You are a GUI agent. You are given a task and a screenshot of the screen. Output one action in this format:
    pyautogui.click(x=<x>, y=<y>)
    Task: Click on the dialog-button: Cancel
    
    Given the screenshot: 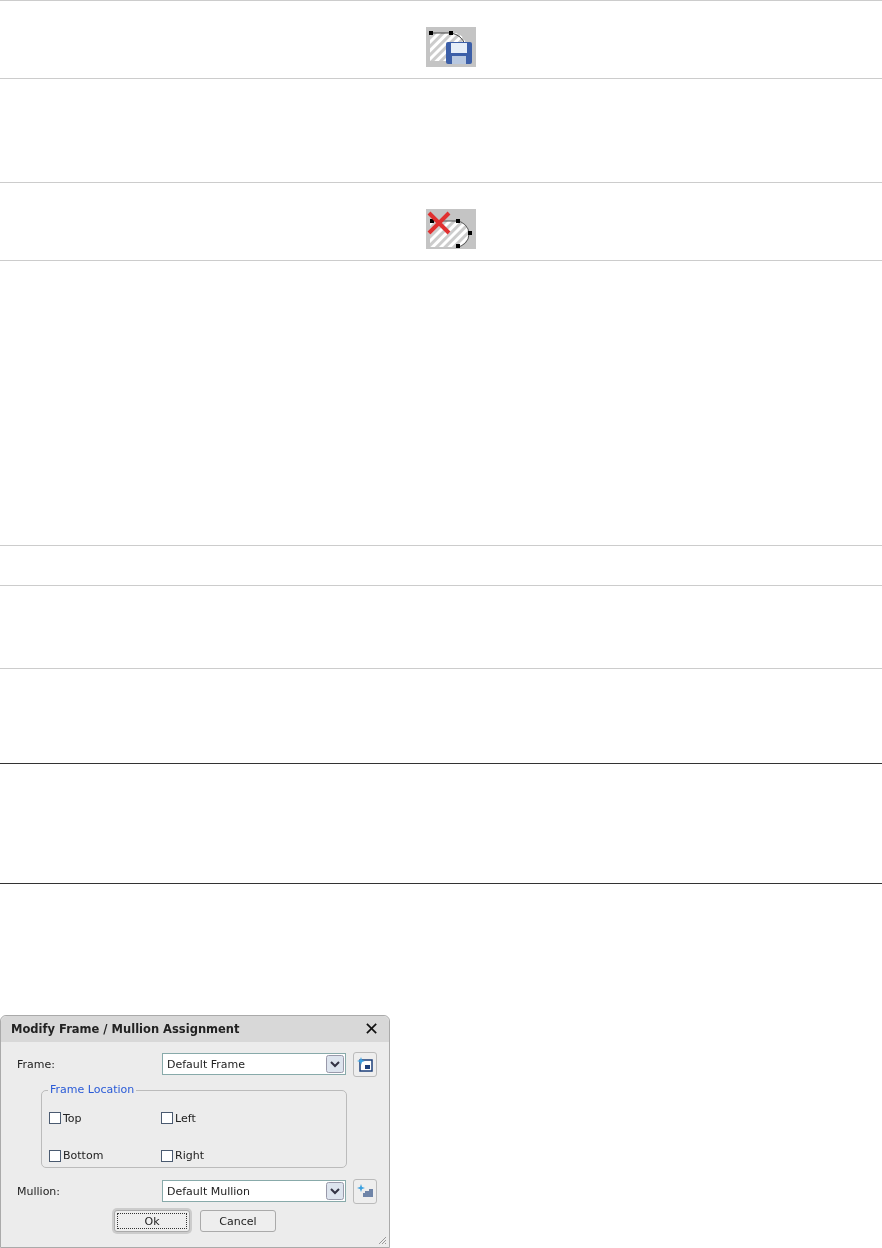 What is the action you would take?
    pyautogui.click(x=238, y=1221)
    